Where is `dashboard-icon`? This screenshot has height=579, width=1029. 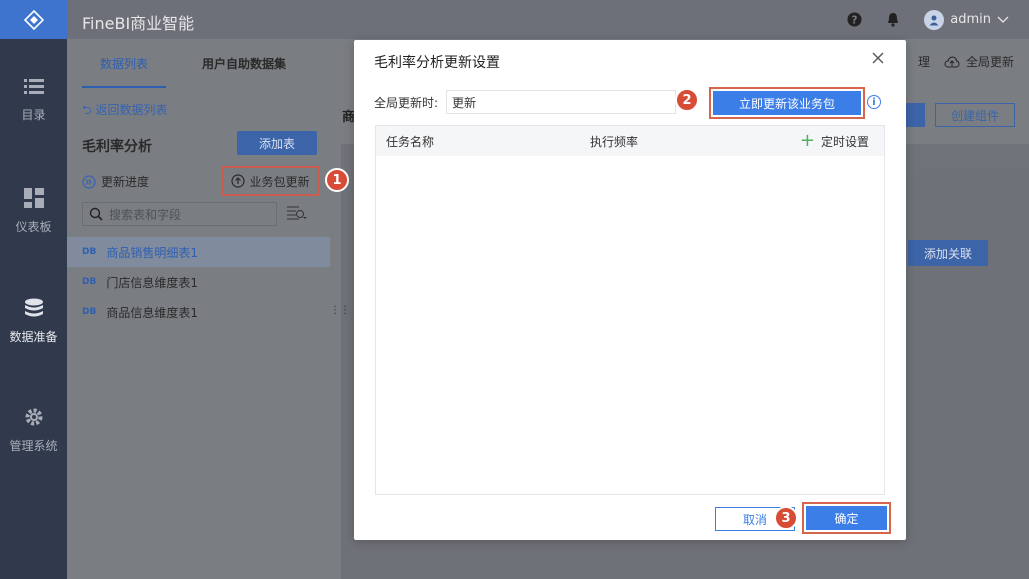 dashboard-icon is located at coordinates (33, 198).